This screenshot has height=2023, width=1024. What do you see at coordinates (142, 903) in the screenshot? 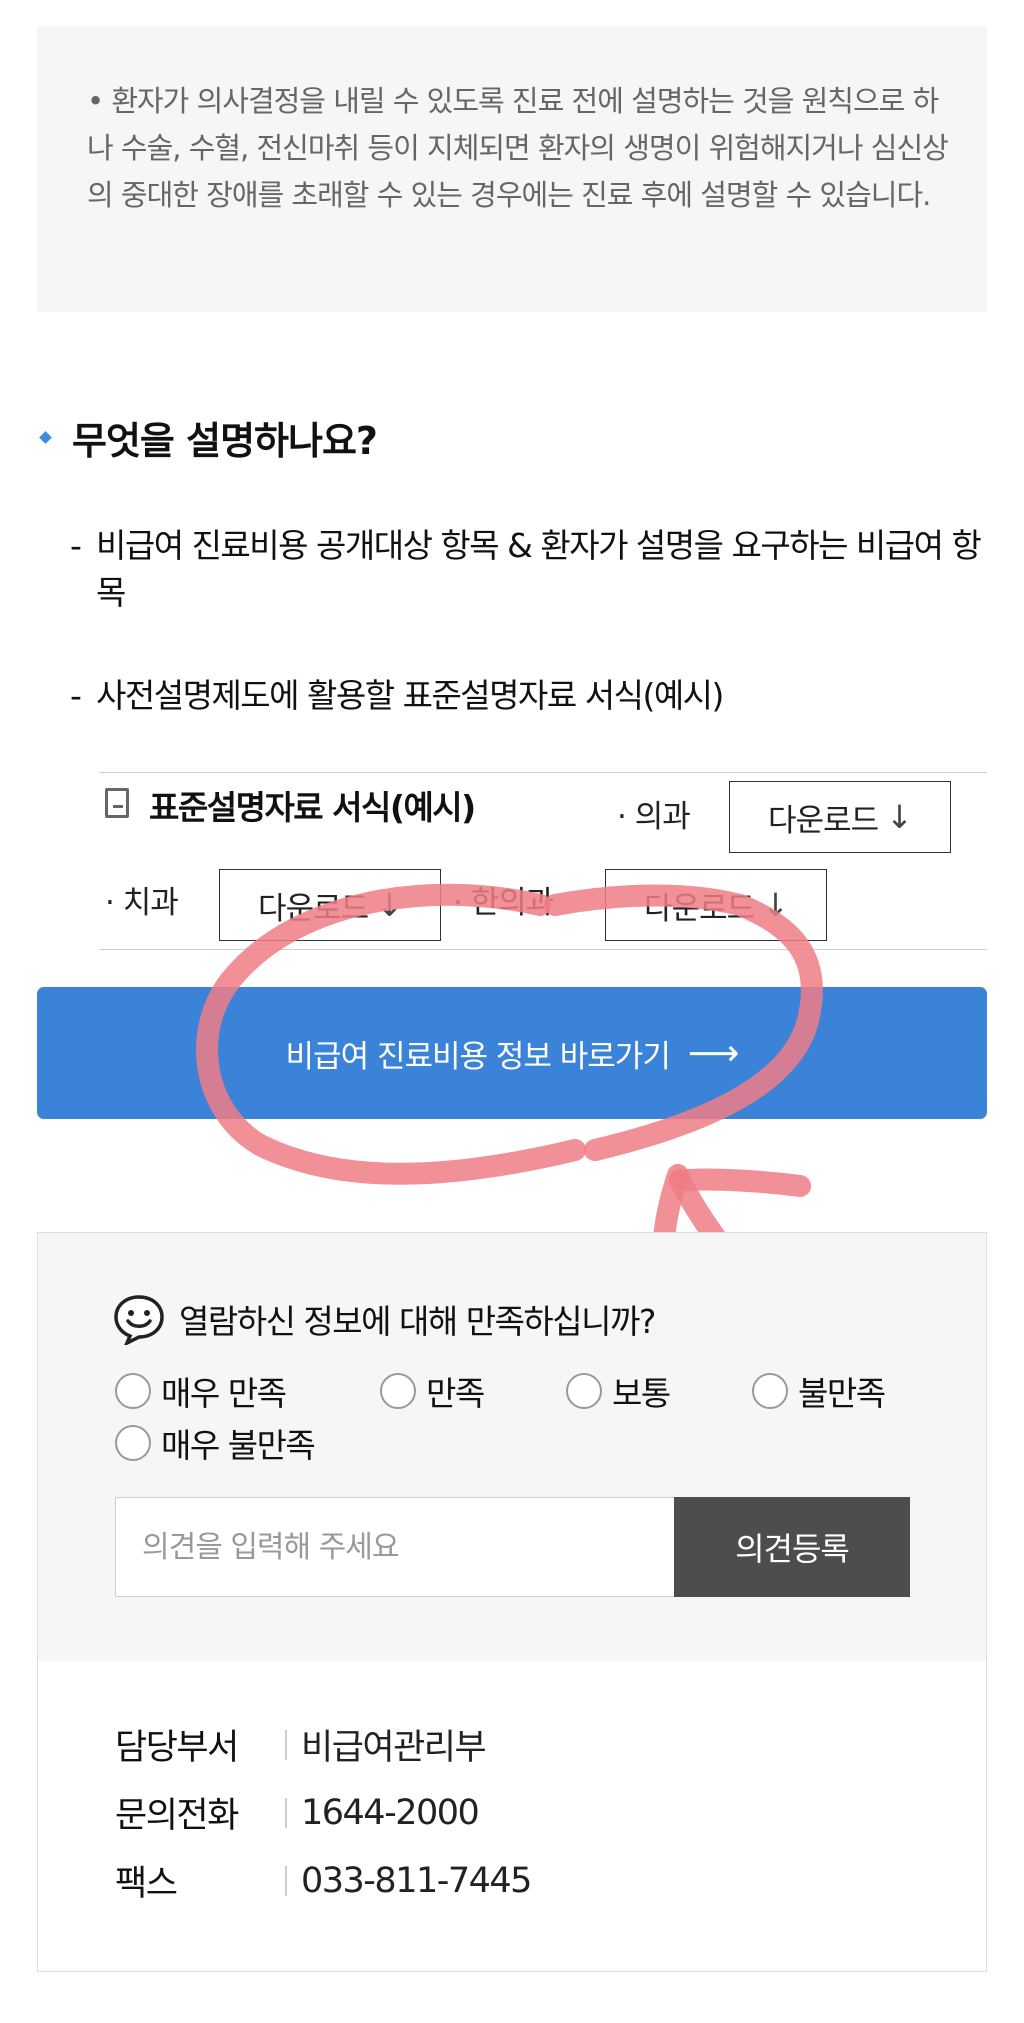
I see `dept-label-dental: · 치과` at bounding box center [142, 903].